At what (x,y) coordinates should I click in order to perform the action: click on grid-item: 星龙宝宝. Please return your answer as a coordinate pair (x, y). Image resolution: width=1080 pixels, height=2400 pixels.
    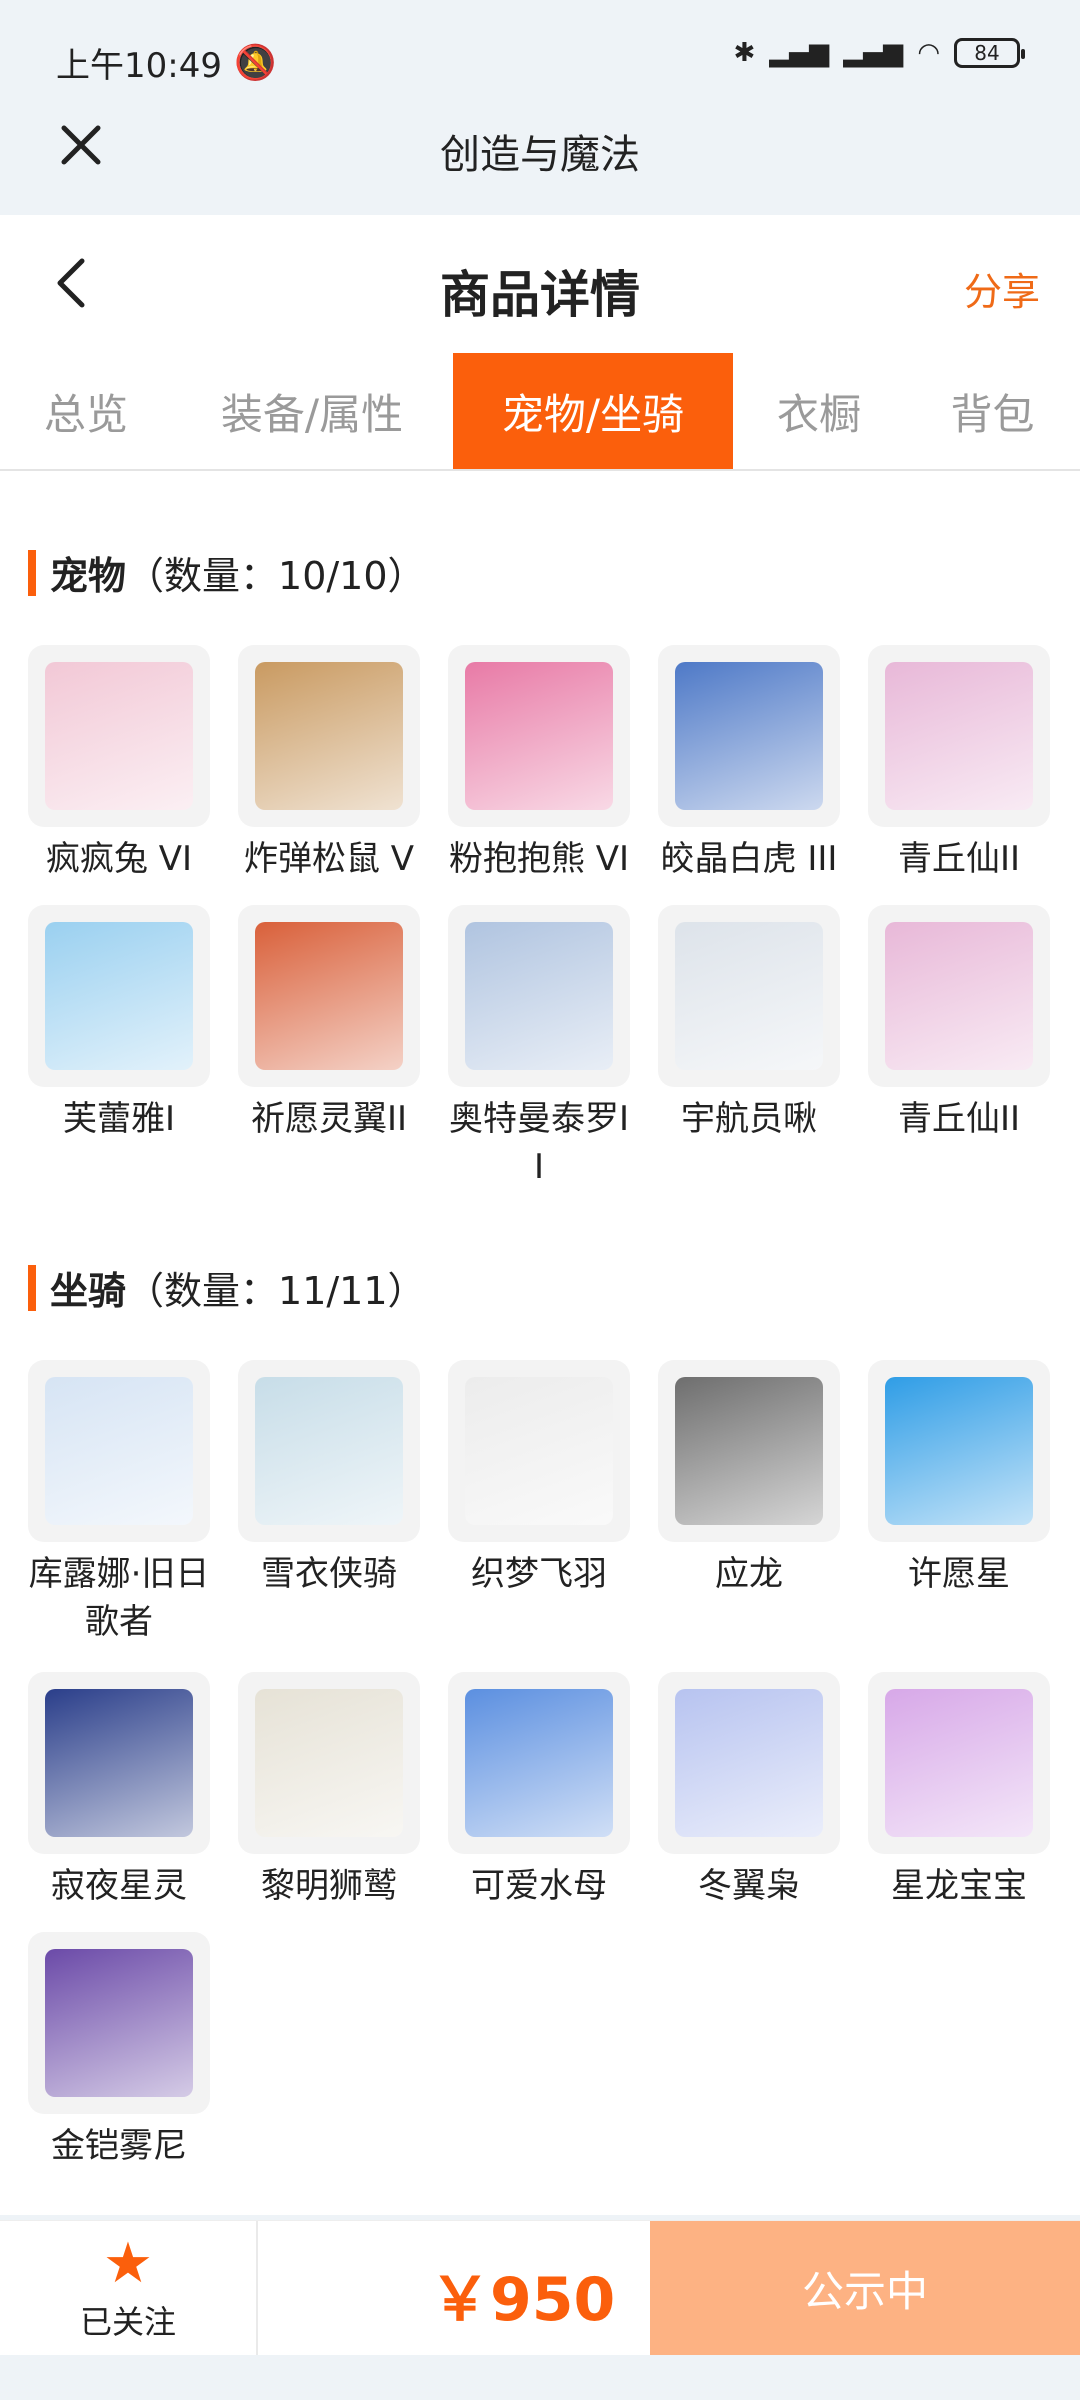
    Looking at the image, I should click on (959, 1791).